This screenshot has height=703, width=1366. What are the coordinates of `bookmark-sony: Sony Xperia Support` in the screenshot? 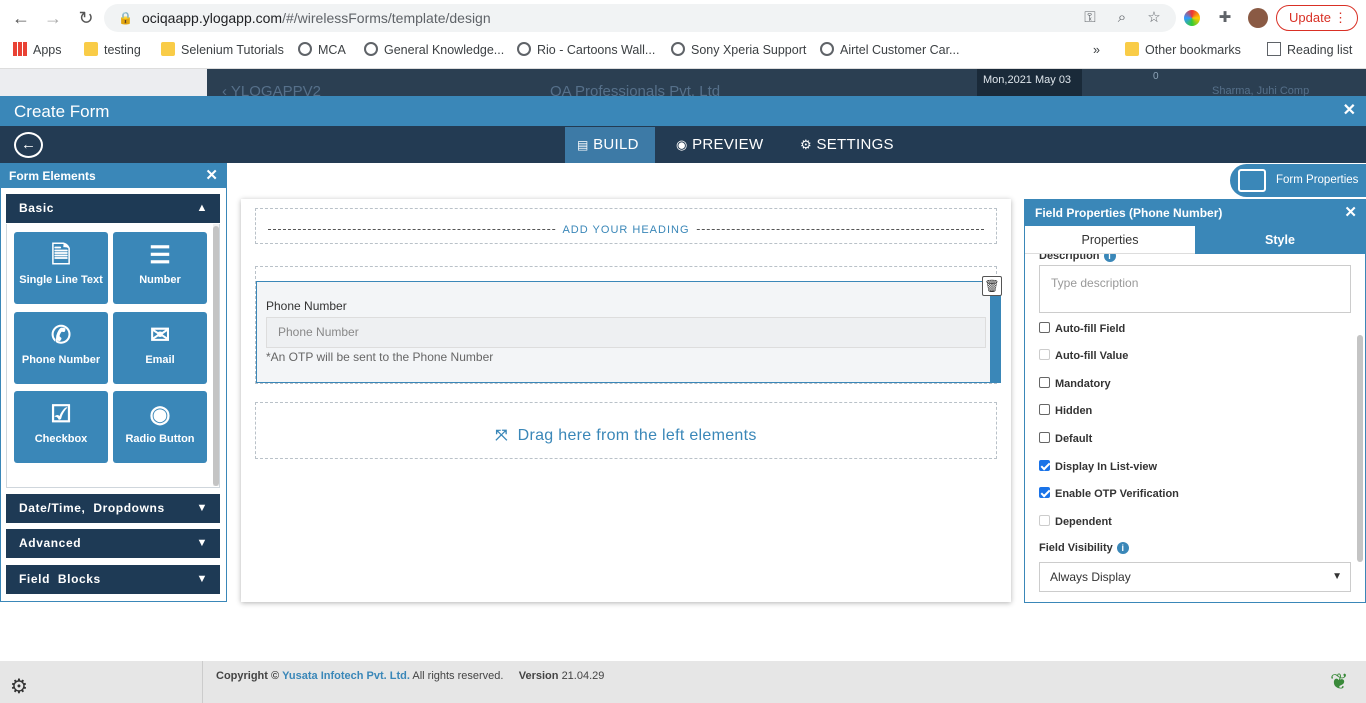 It's located at (738, 50).